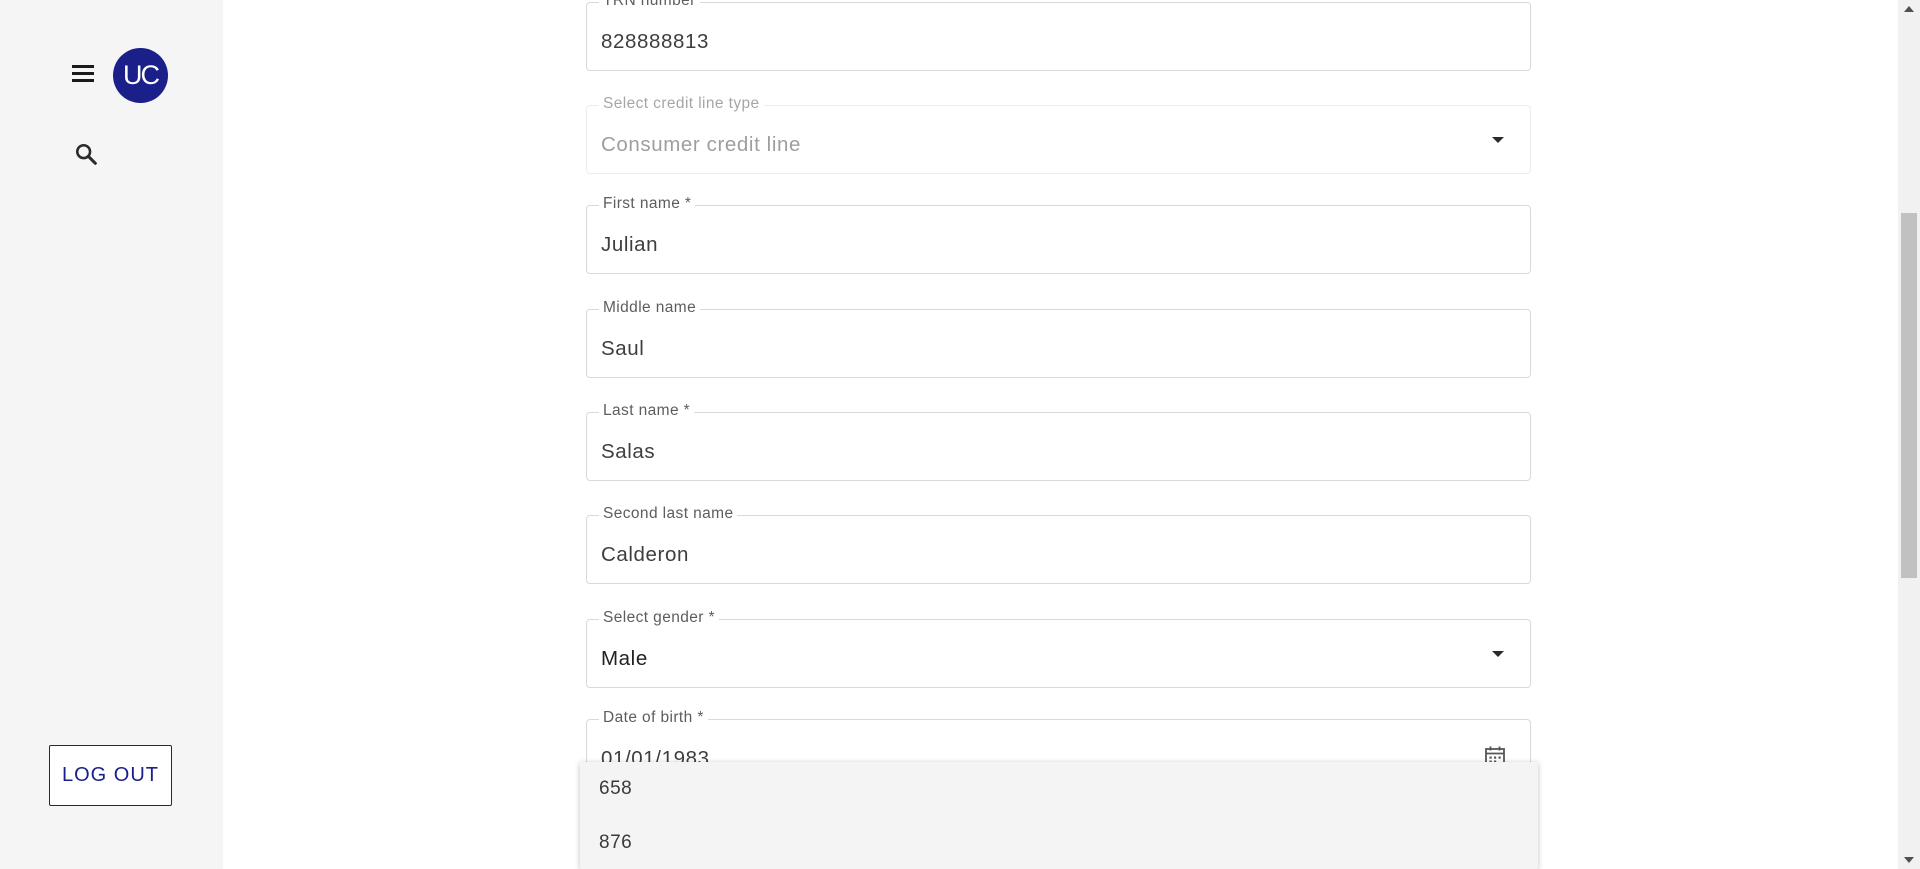  What do you see at coordinates (1058, 234) in the screenshot?
I see `first-name-field: First name * Julian` at bounding box center [1058, 234].